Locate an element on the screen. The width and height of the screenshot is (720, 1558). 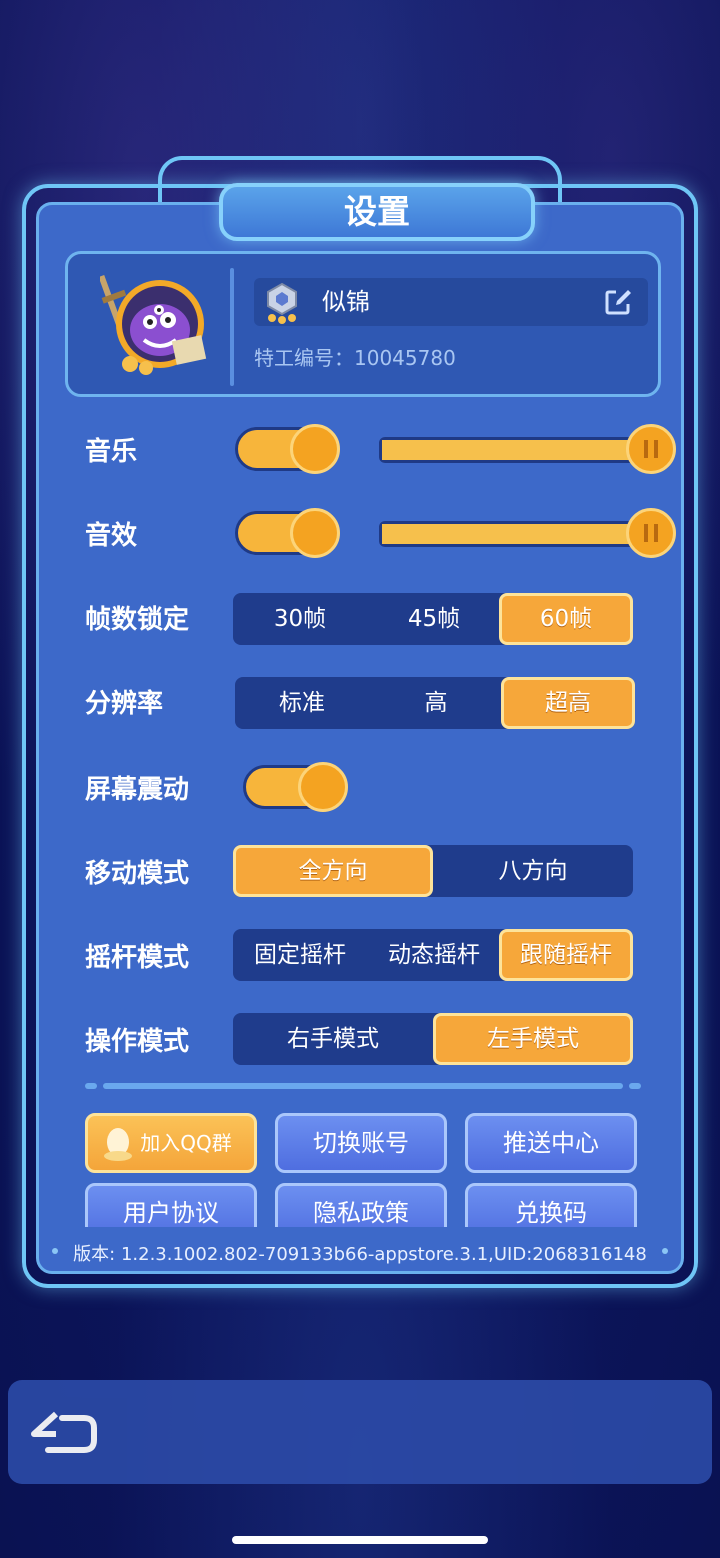
redeem-code-button: 兑换码 is located at coordinates (551, 1205).